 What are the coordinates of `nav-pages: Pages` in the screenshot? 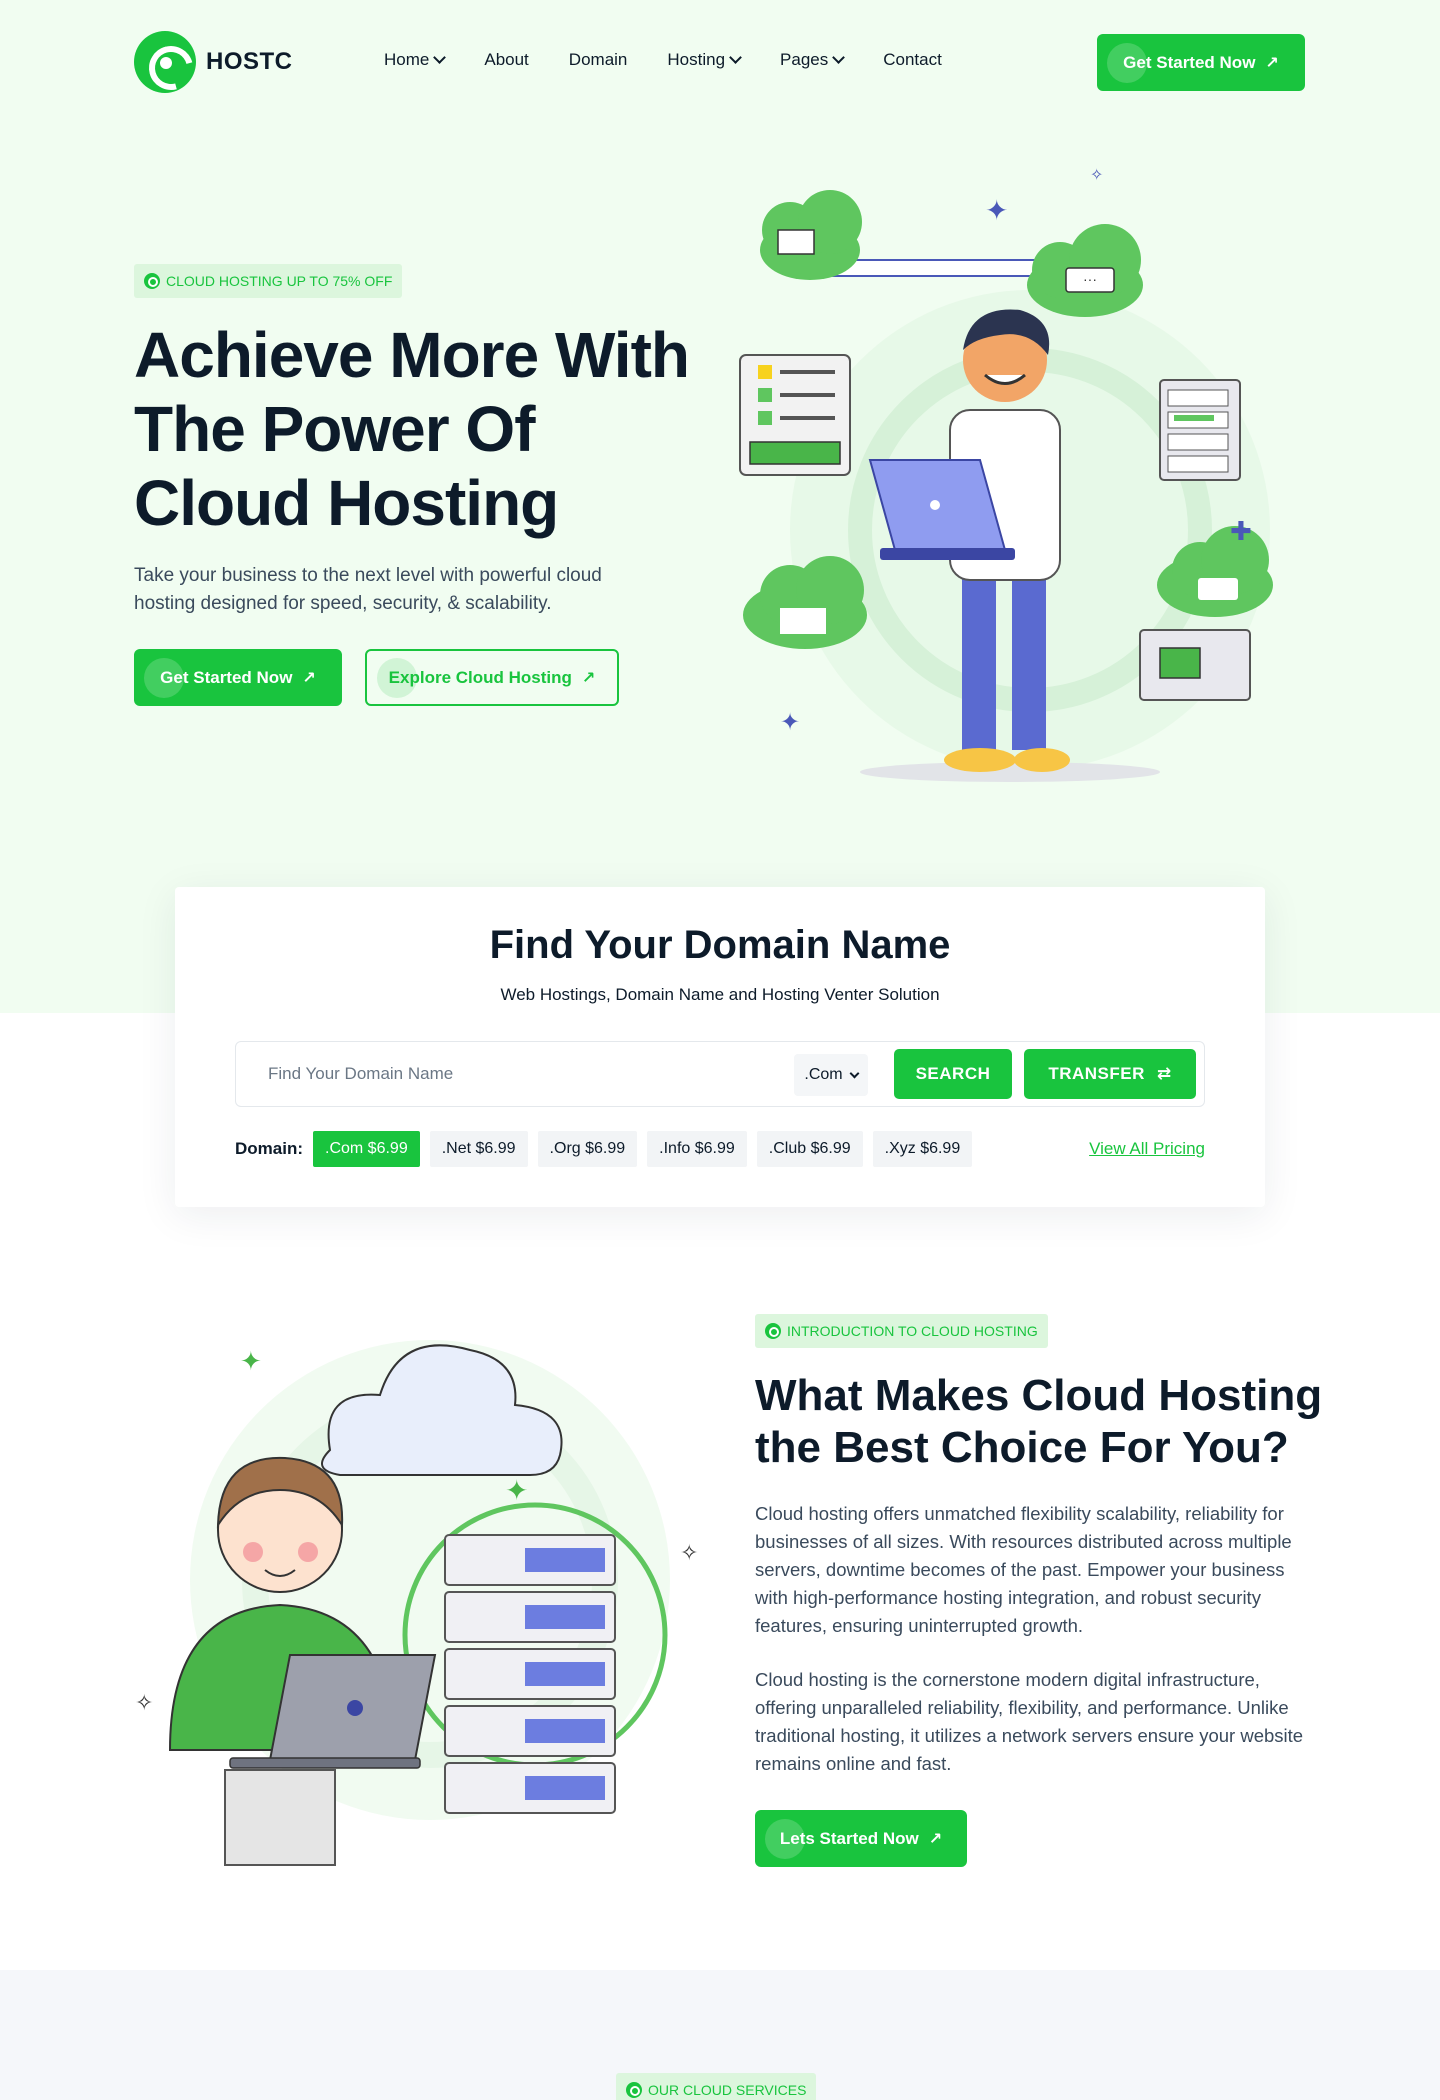 It's located at (813, 60).